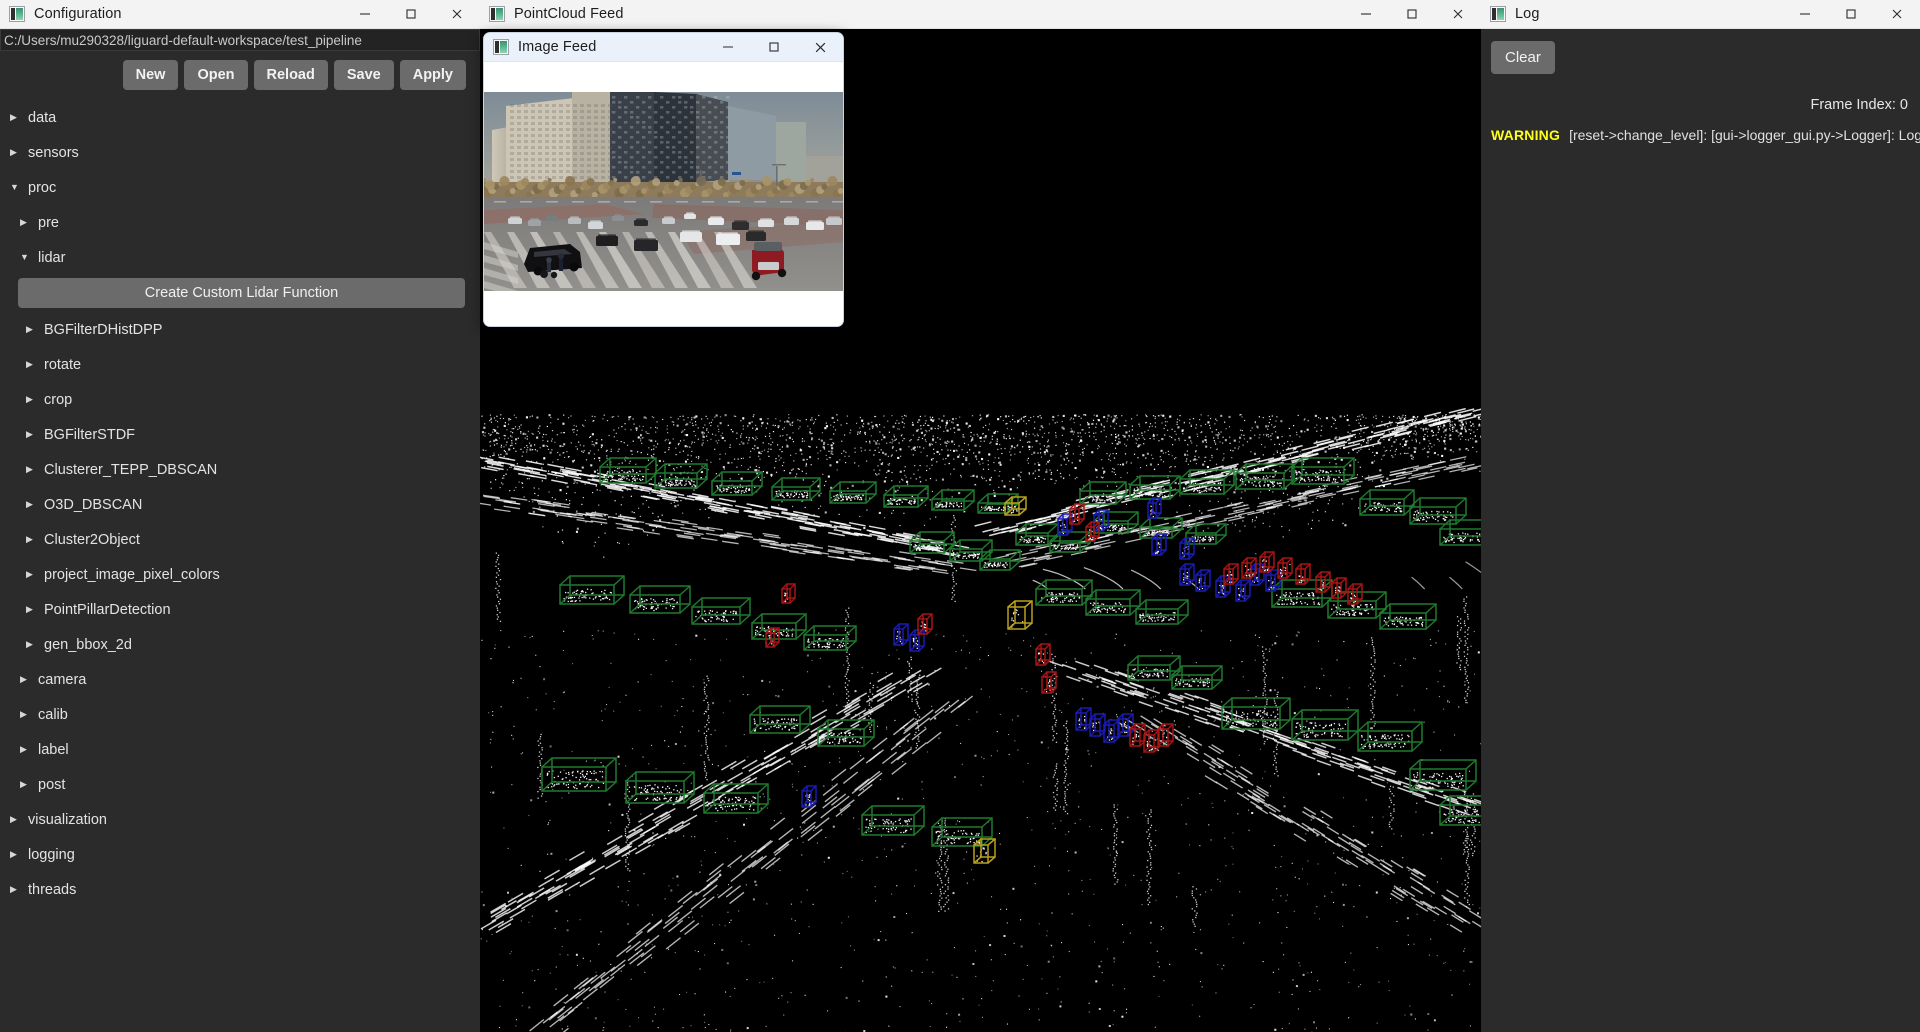 Image resolution: width=1920 pixels, height=1032 pixels. I want to click on log-title: Log, so click(1527, 14).